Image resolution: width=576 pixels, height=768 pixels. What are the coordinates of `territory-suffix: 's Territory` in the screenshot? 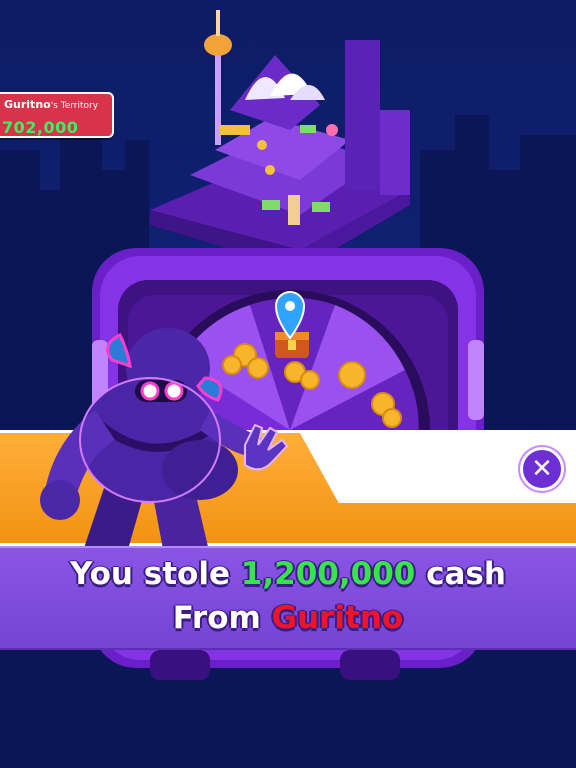 It's located at (74, 106).